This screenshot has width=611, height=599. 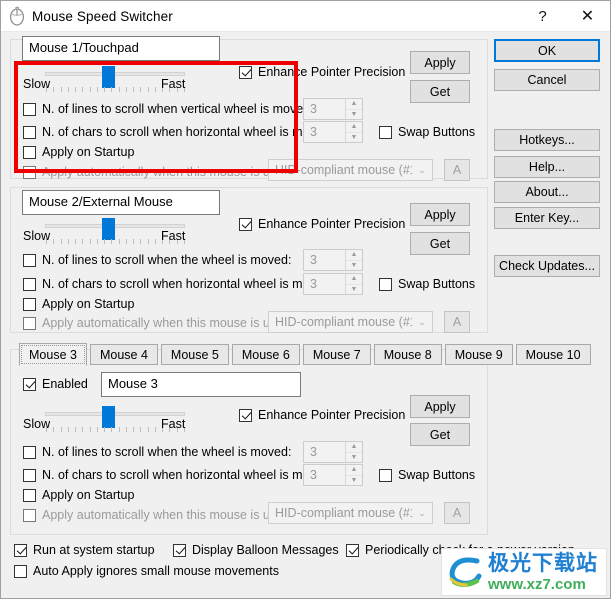 I want to click on mouse2-scroll-lines-value: 3, so click(x=324, y=260).